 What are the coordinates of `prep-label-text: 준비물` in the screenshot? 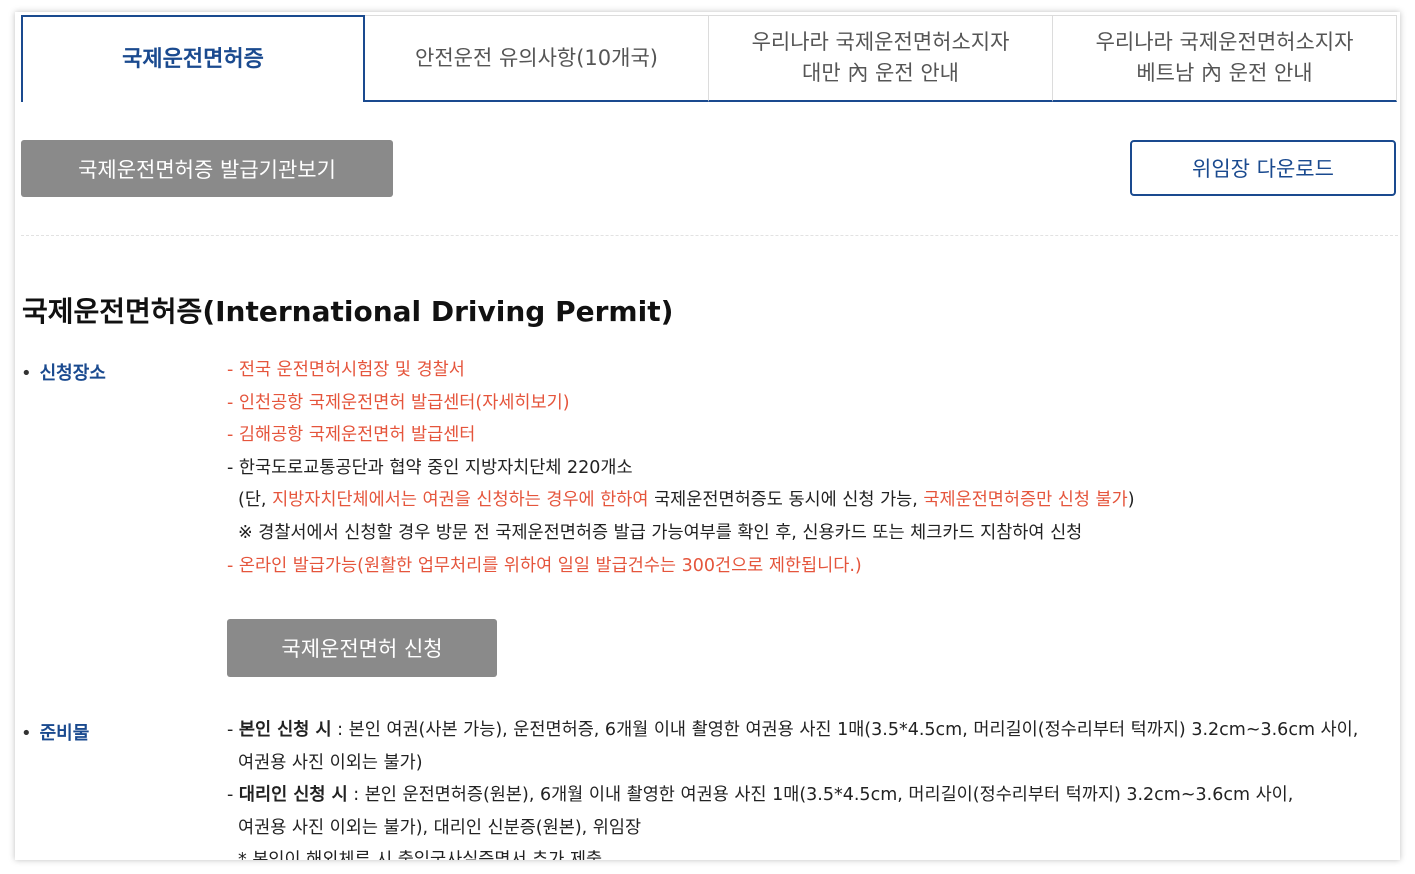 It's located at (64, 733).